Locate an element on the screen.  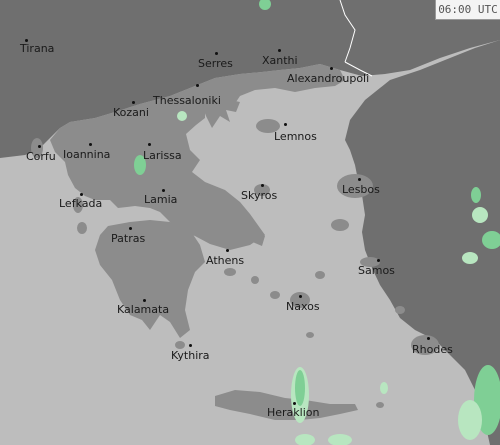
city-label-alexandroupoli: Alexandroupoli is located at coordinates (328, 78).